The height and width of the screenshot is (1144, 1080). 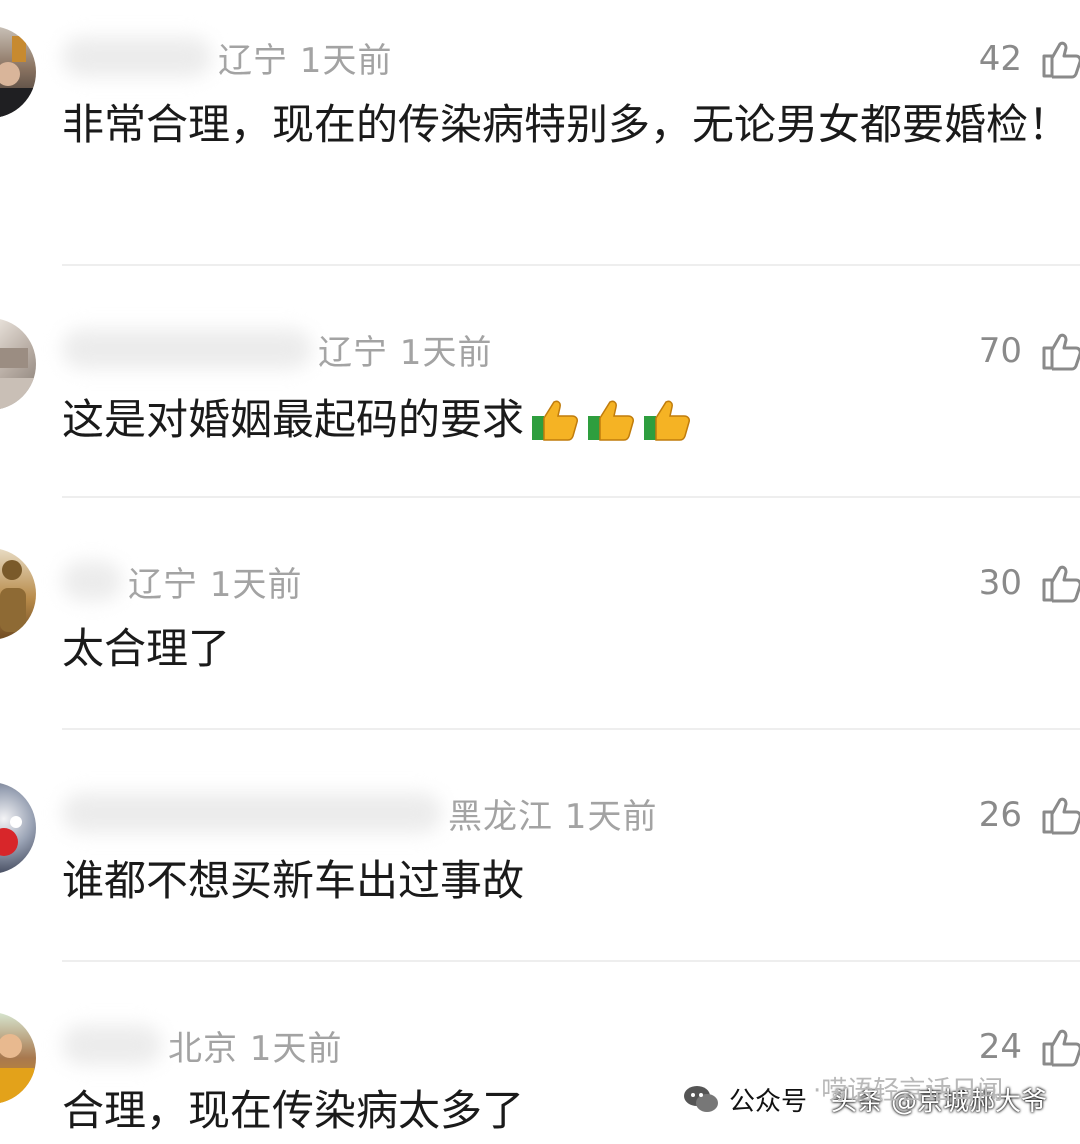 What do you see at coordinates (255, 1048) in the screenshot?
I see `region-time: 北京 1天前` at bounding box center [255, 1048].